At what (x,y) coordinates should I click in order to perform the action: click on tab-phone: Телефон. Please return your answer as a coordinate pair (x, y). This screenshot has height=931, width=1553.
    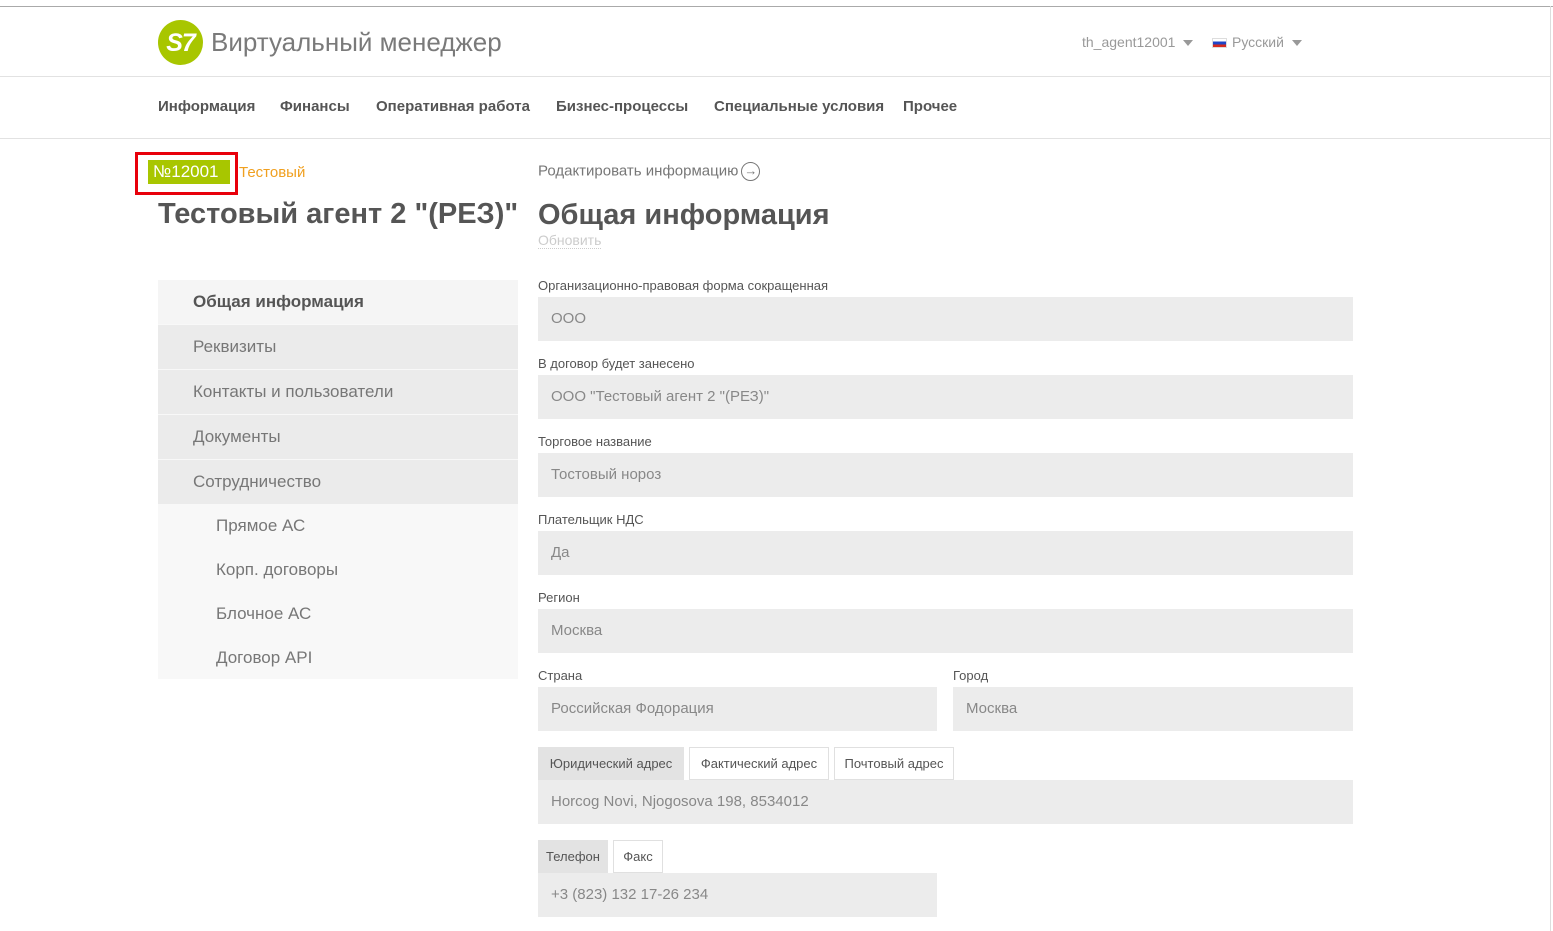
    Looking at the image, I should click on (573, 856).